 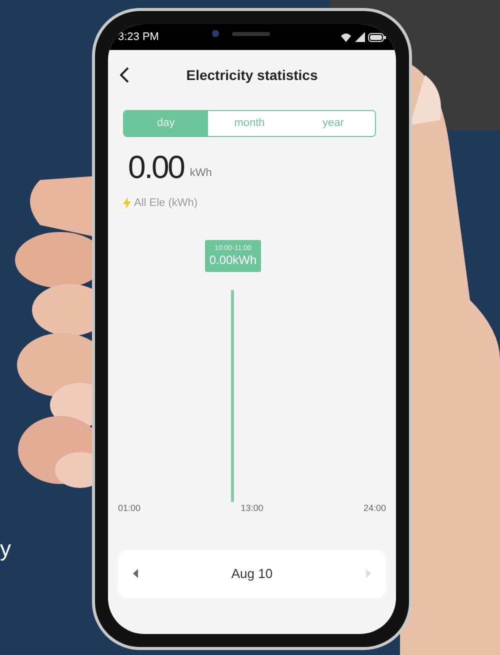 What do you see at coordinates (201, 173) in the screenshot?
I see `total-unit: kWh` at bounding box center [201, 173].